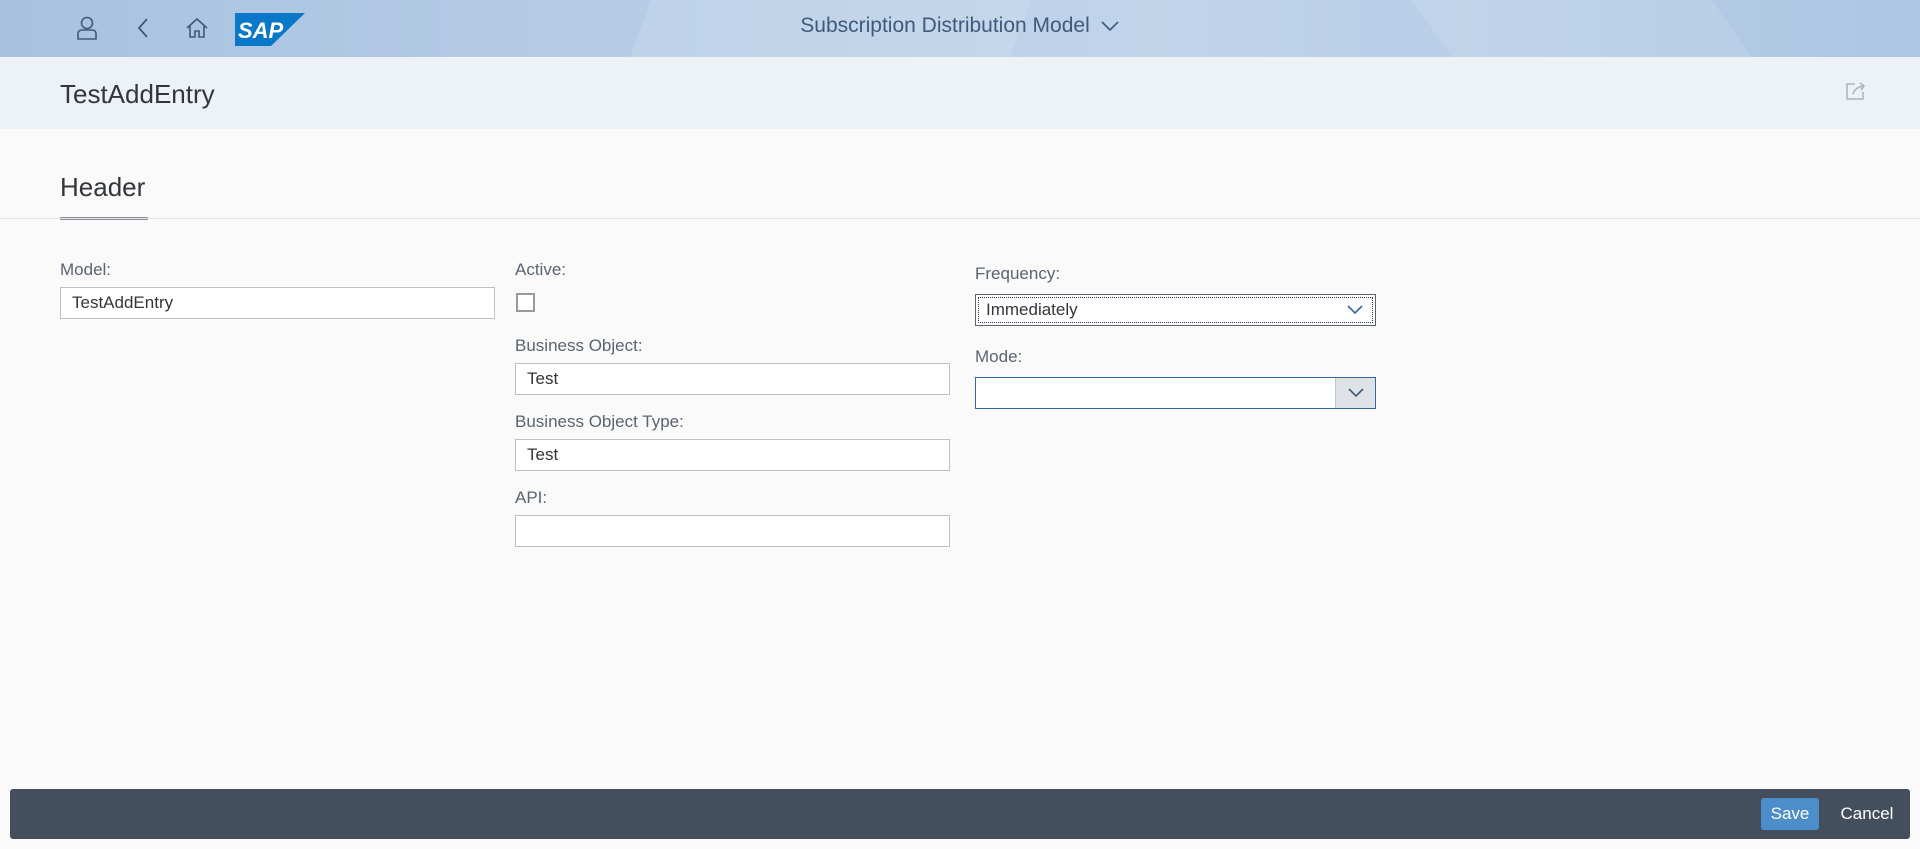 This screenshot has width=1920, height=849. Describe the element at coordinates (732, 379) in the screenshot. I see `business-object-input: Test` at that location.